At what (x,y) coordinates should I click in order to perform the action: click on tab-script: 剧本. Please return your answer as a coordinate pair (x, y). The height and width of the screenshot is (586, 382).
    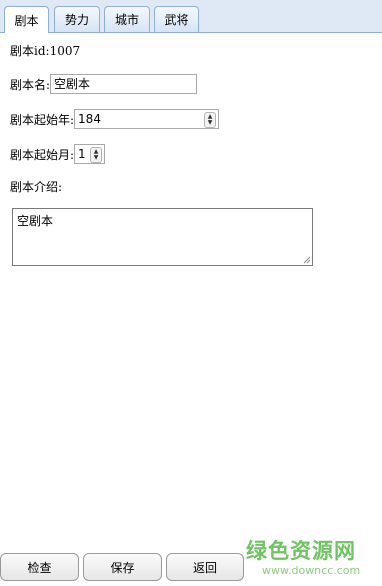
    Looking at the image, I should click on (26, 19).